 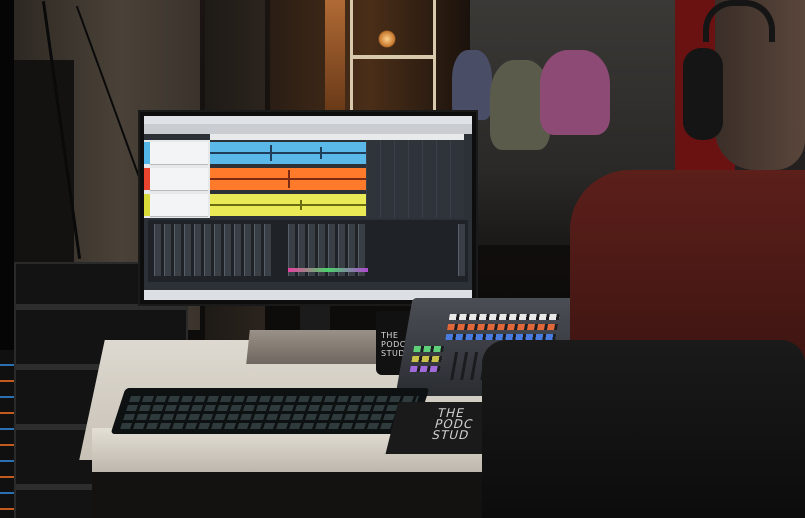 What do you see at coordinates (308, 129) in the screenshot?
I see `toolbar` at bounding box center [308, 129].